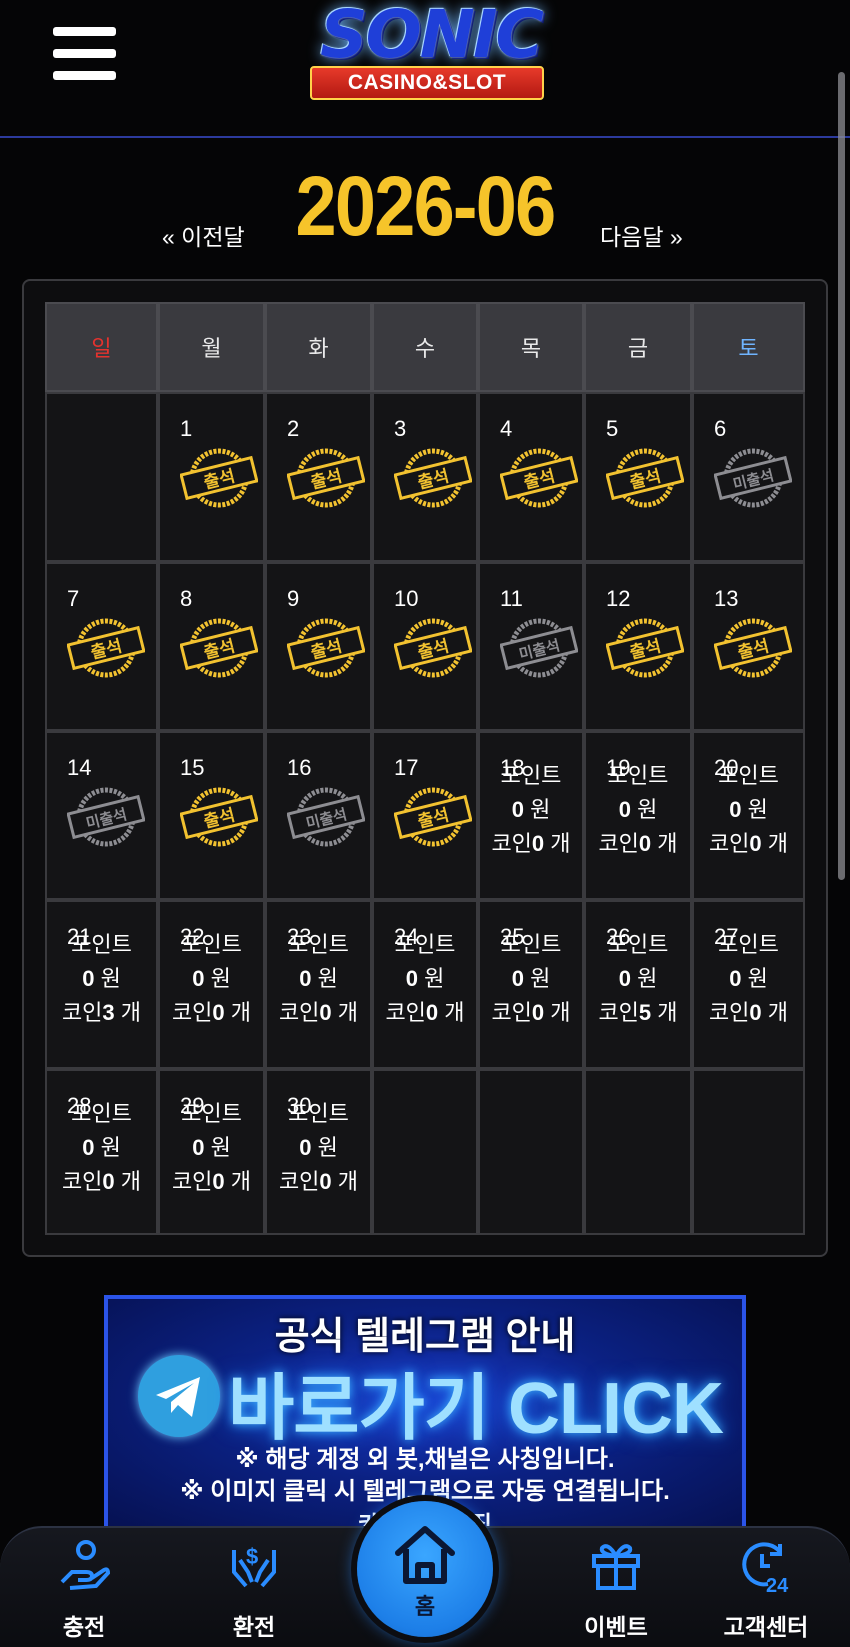 The image size is (850, 1647). I want to click on calendar-day-cell: 포인트 0 원 코인0 개 25, so click(531, 984).